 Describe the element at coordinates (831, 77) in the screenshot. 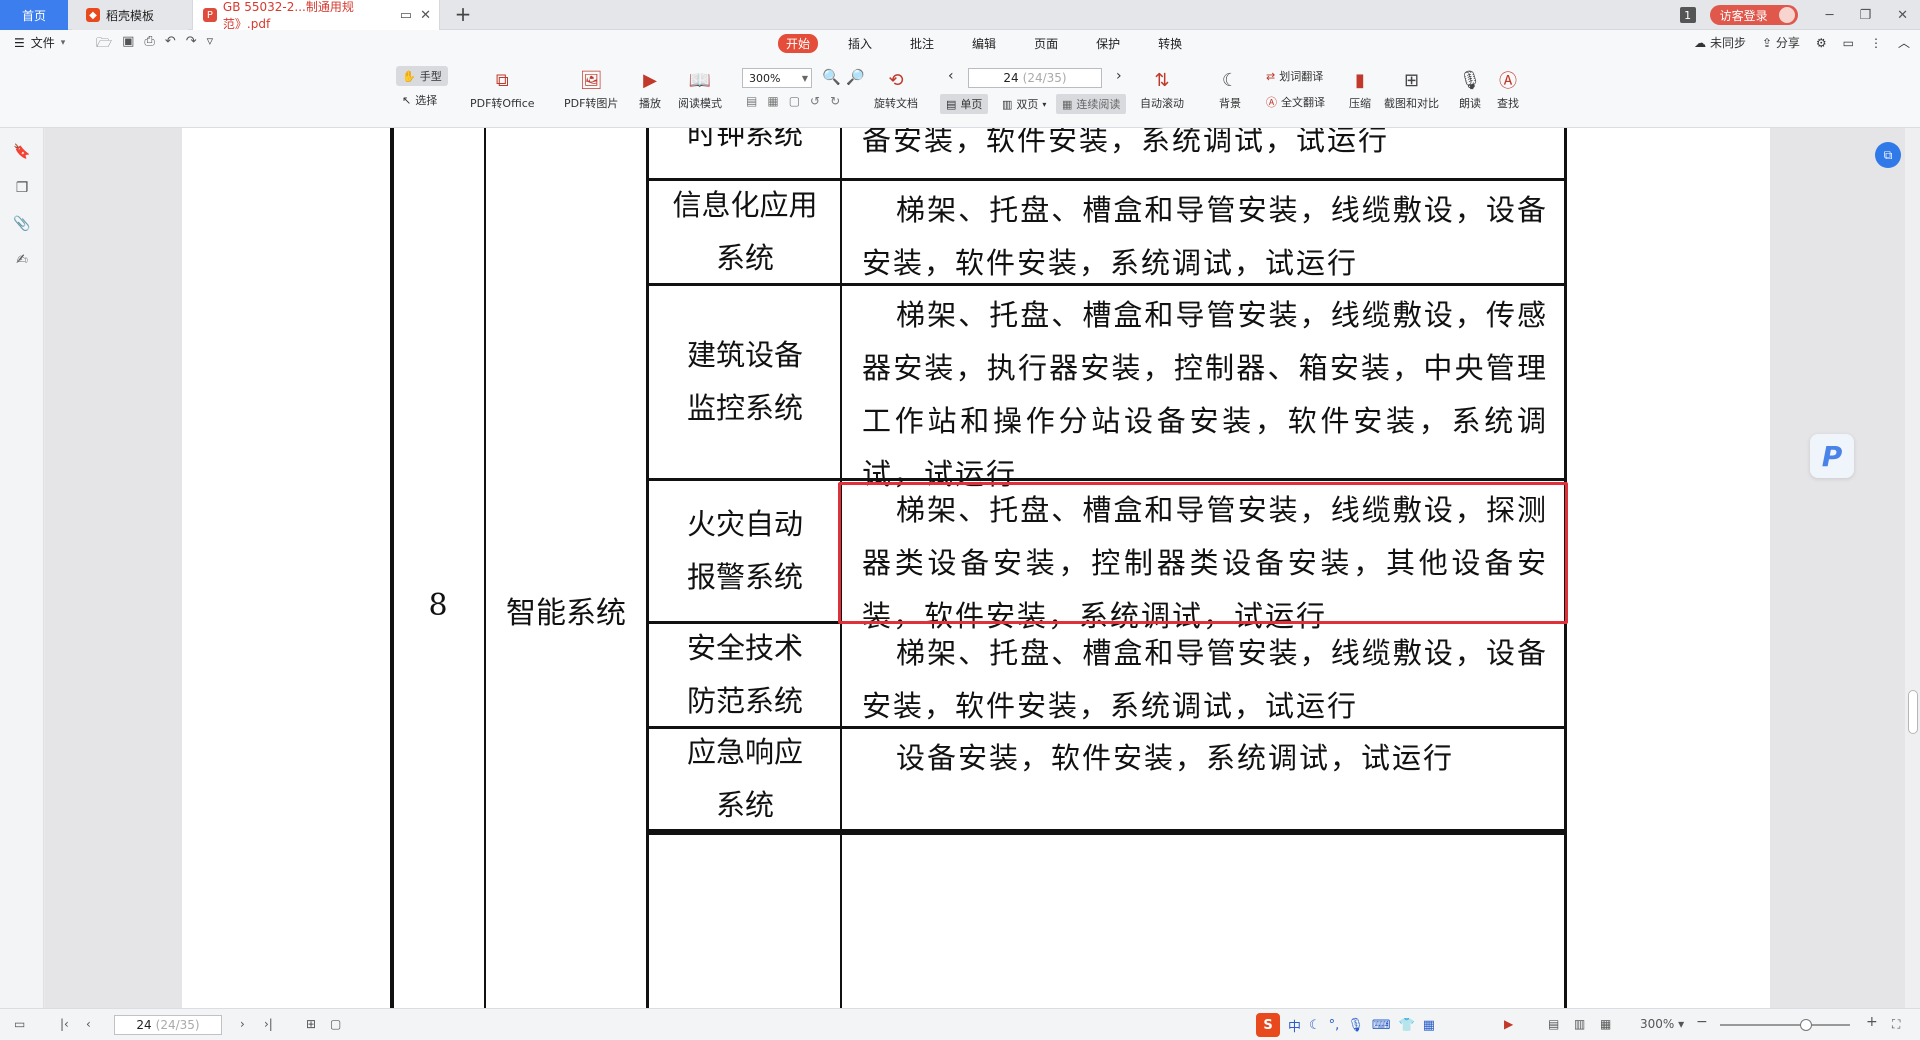

I see `zoom-out-icon: 🔍` at that location.